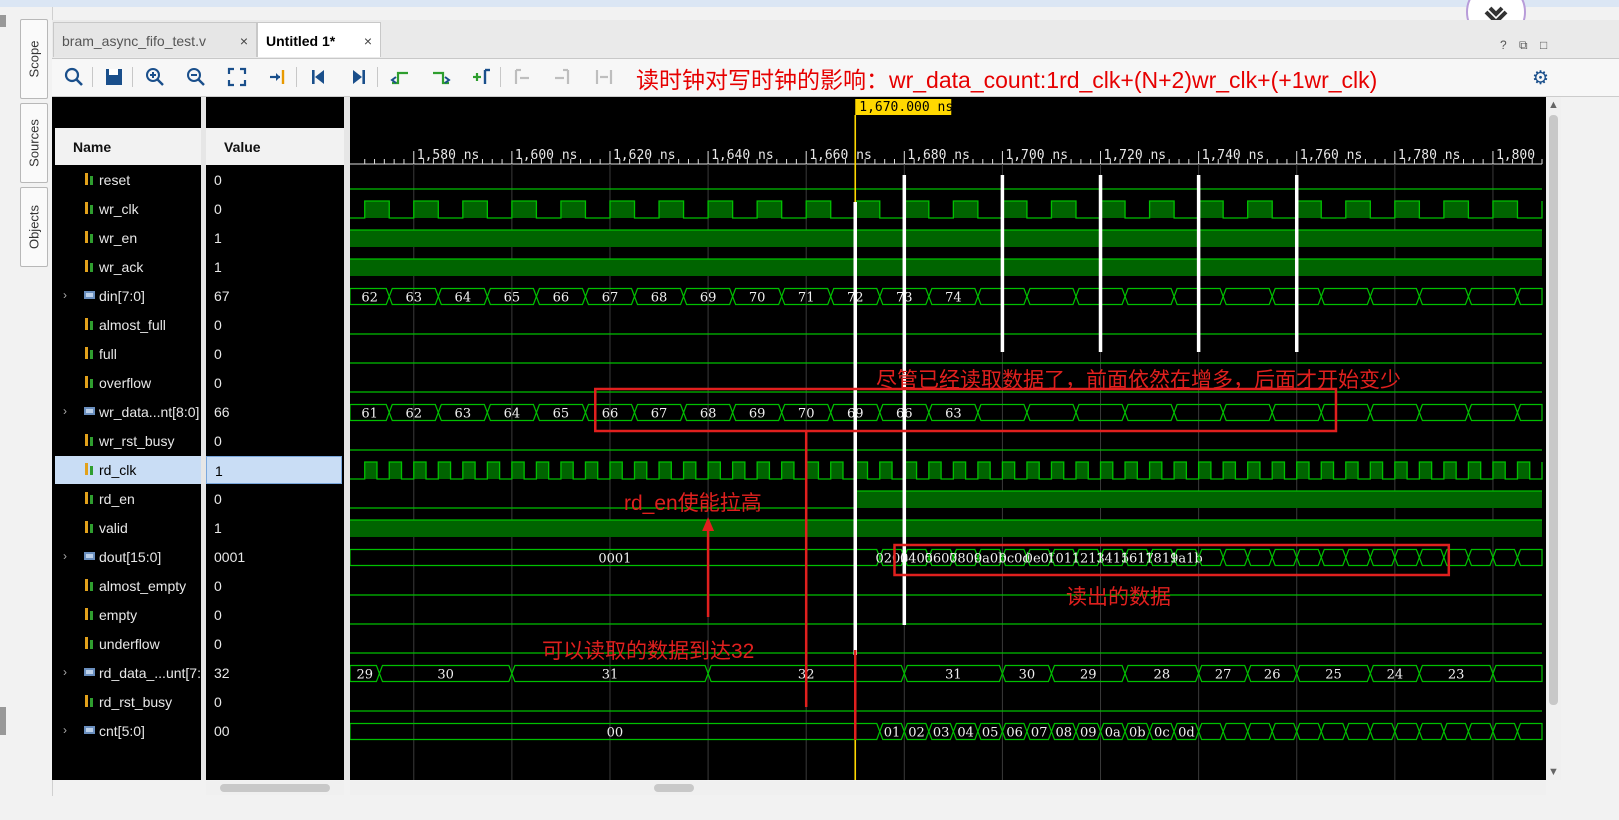  I want to click on zoom-out-icon, so click(196, 77).